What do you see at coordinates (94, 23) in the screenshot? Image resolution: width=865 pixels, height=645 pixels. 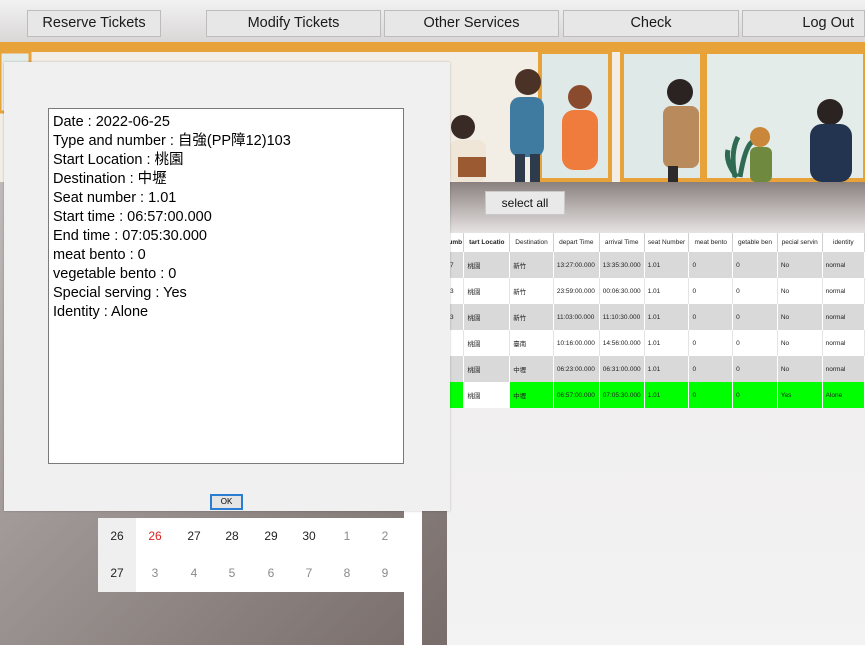 I see `reserve-tickets-button: Reserve Tickets` at bounding box center [94, 23].